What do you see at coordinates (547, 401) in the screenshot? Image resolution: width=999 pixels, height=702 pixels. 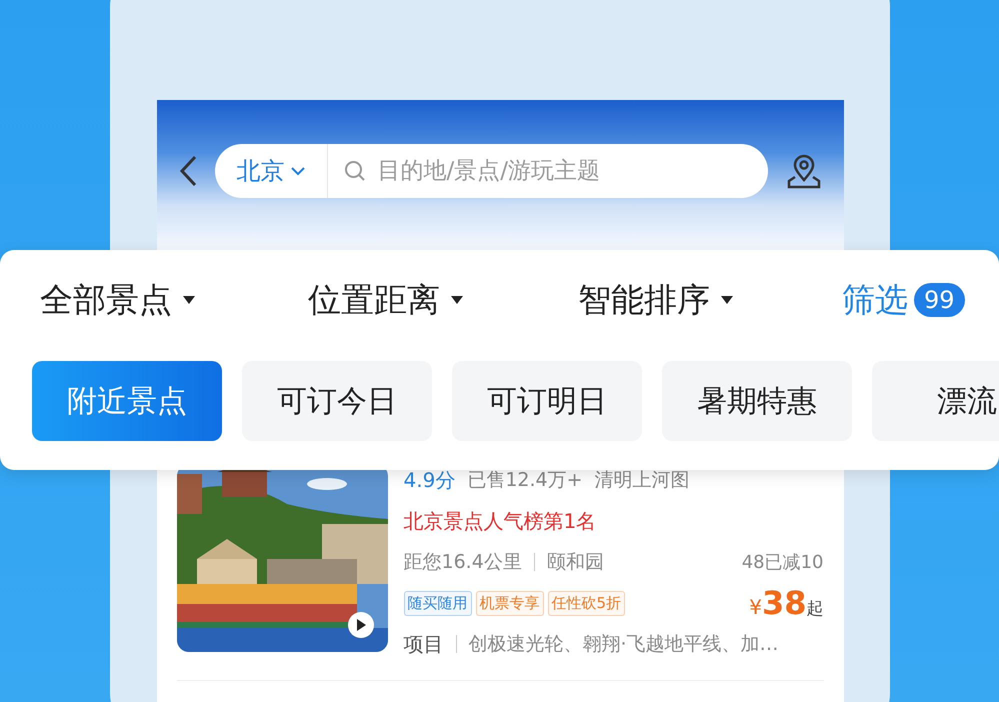 I see `filter-chip: 可订明日` at bounding box center [547, 401].